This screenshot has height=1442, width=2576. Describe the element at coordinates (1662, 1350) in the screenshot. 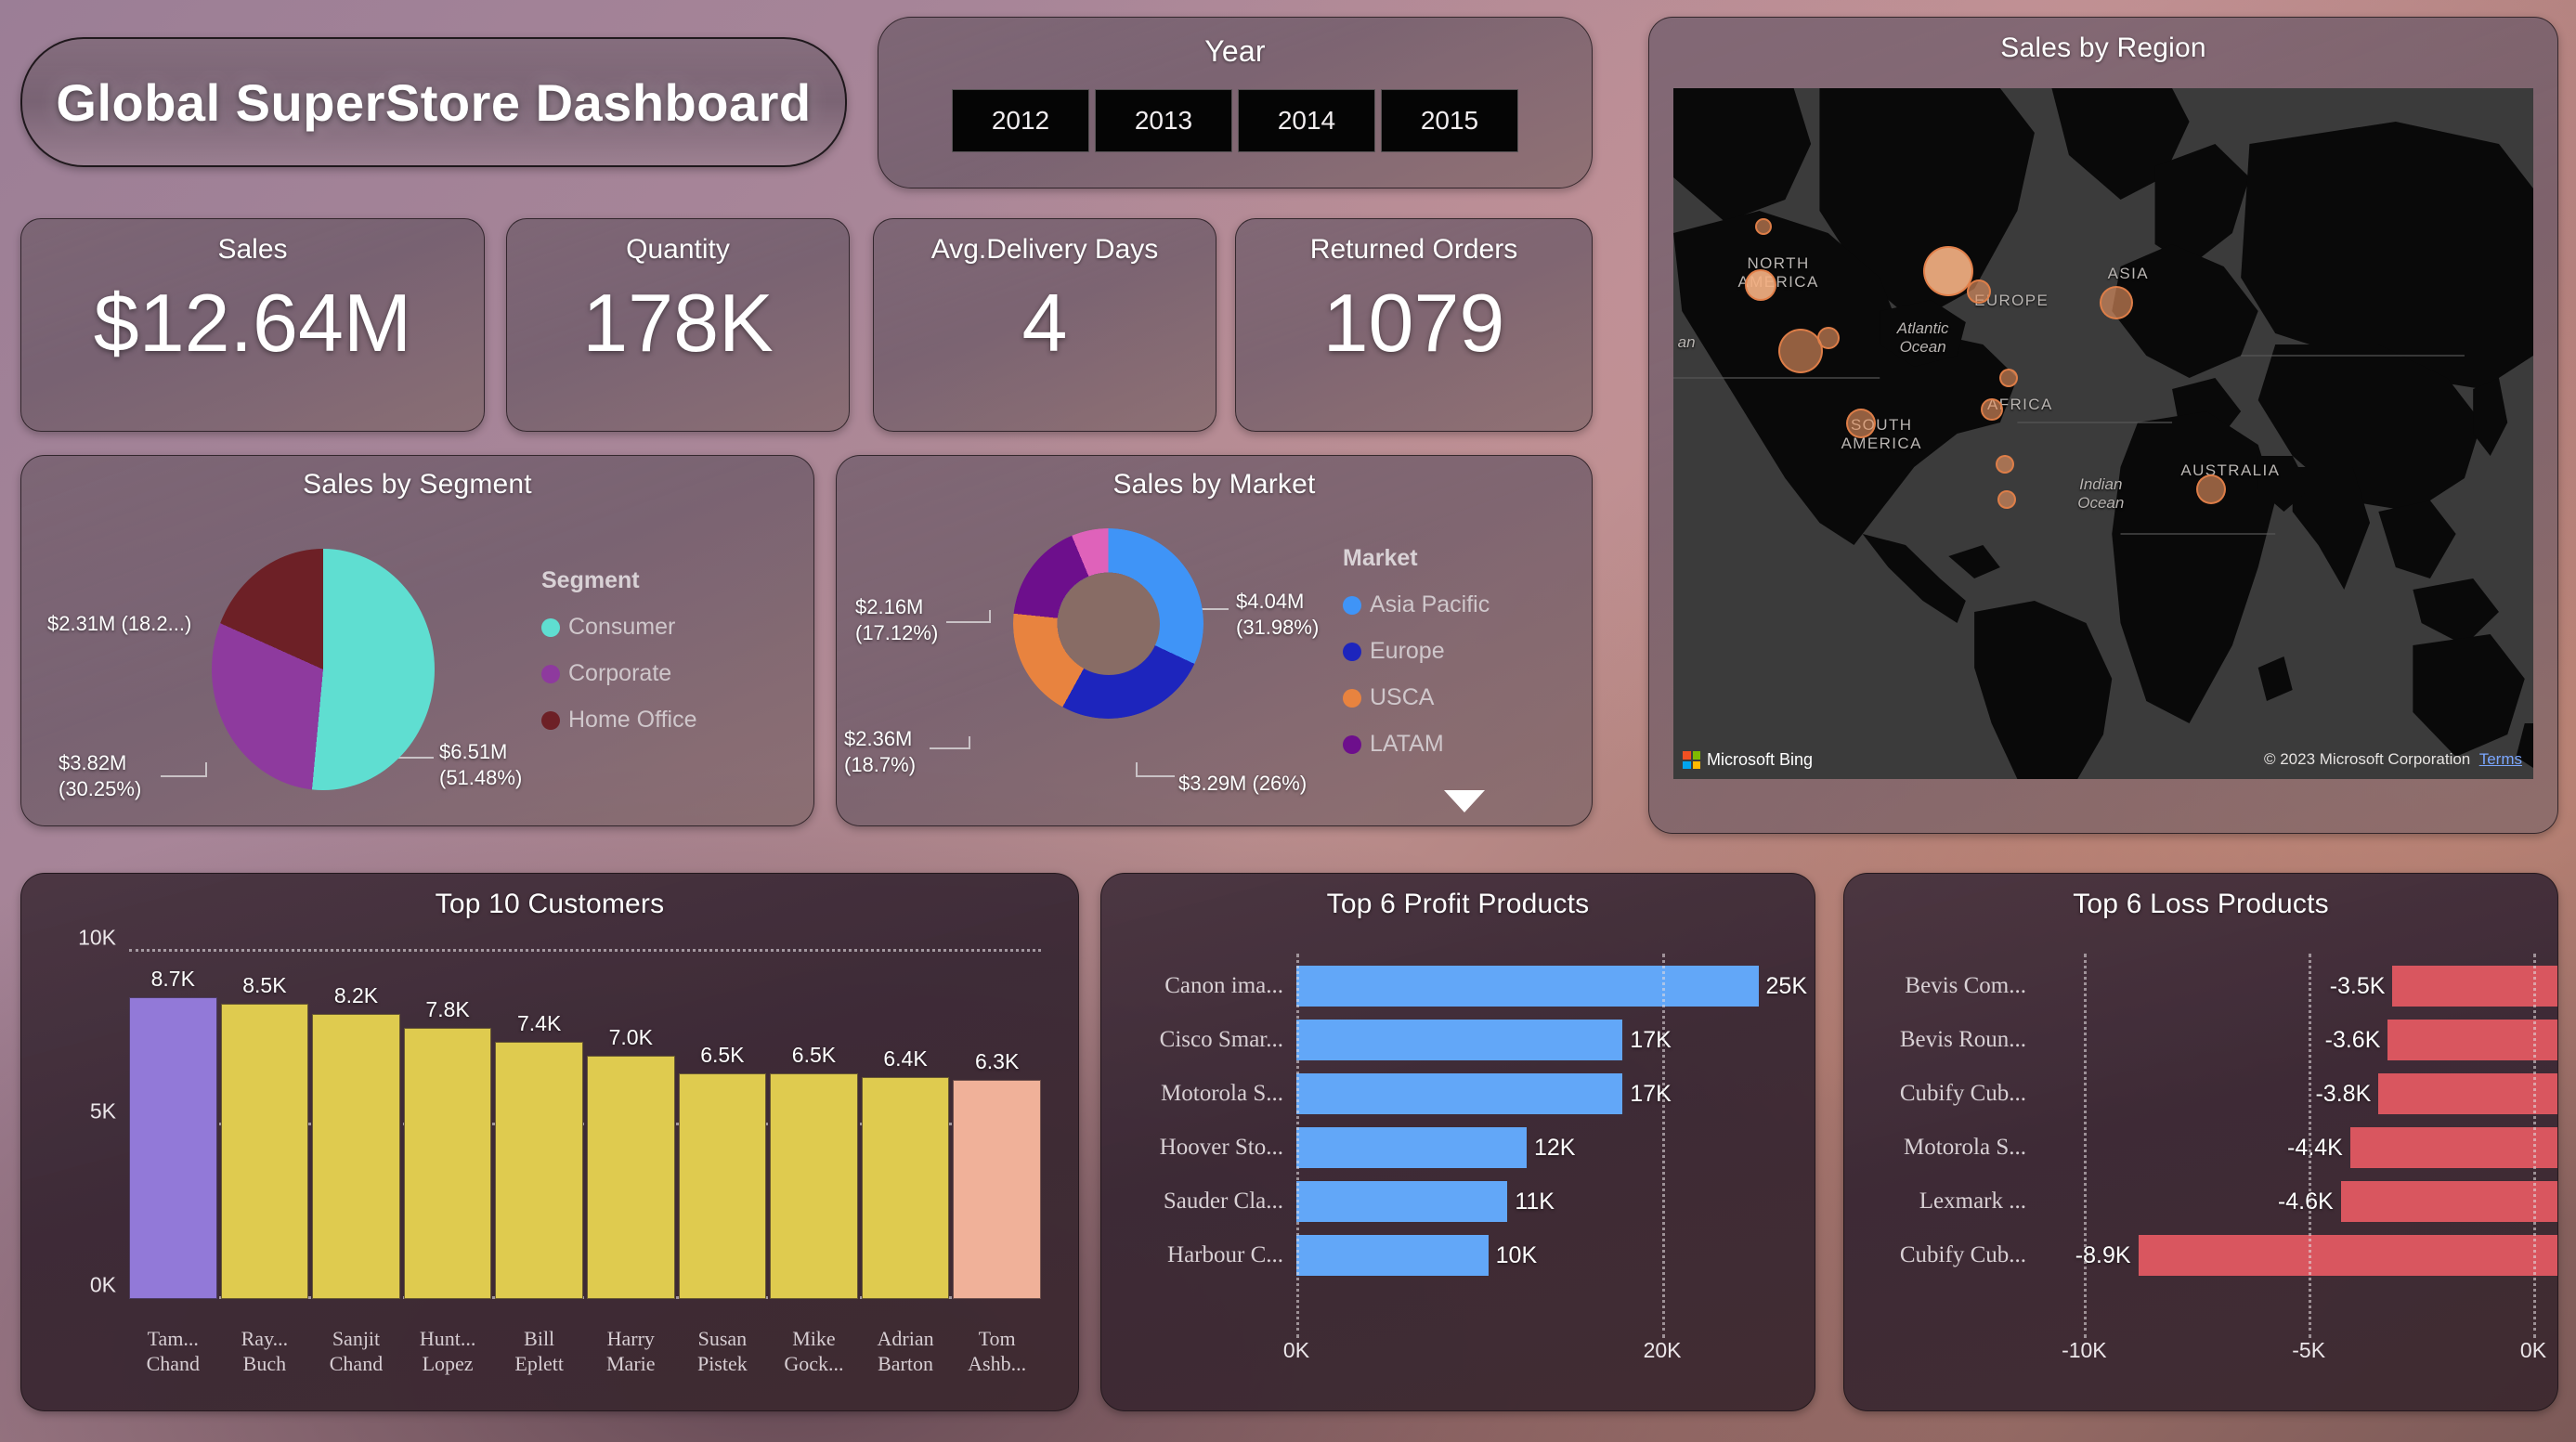

I see `profit-axis-tick: 20K` at that location.